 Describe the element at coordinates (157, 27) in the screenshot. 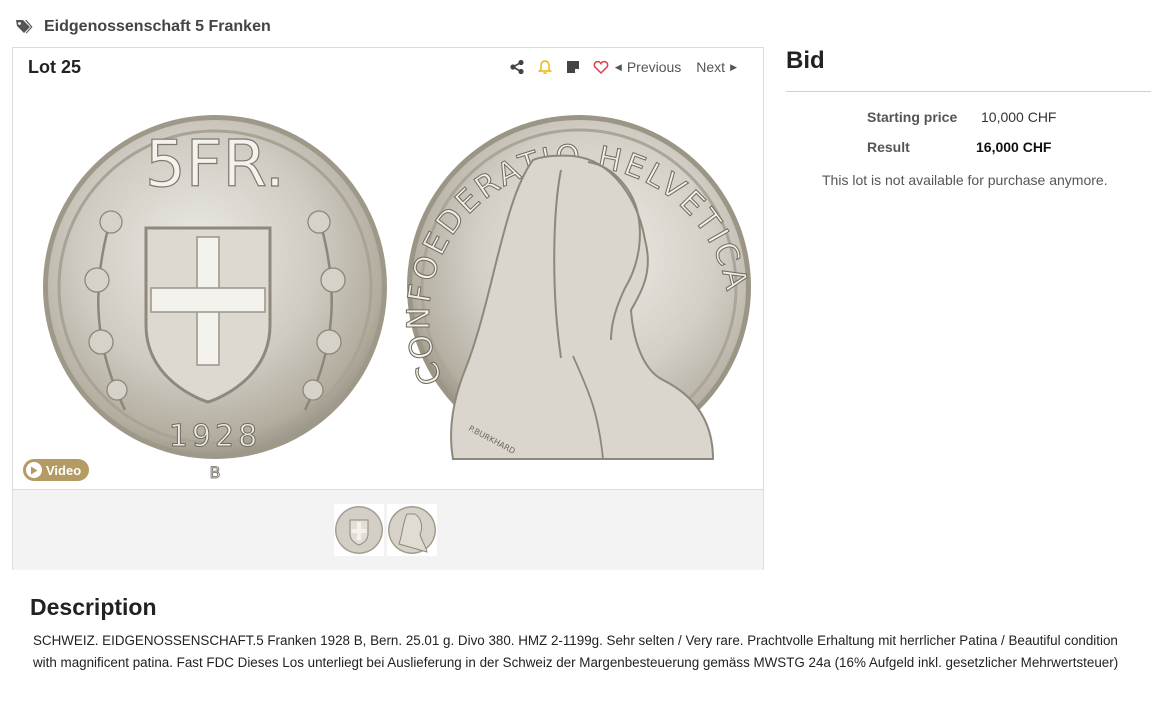

I see `breadcrumb-label: Eidgenossenschaft 5 Franken` at that location.